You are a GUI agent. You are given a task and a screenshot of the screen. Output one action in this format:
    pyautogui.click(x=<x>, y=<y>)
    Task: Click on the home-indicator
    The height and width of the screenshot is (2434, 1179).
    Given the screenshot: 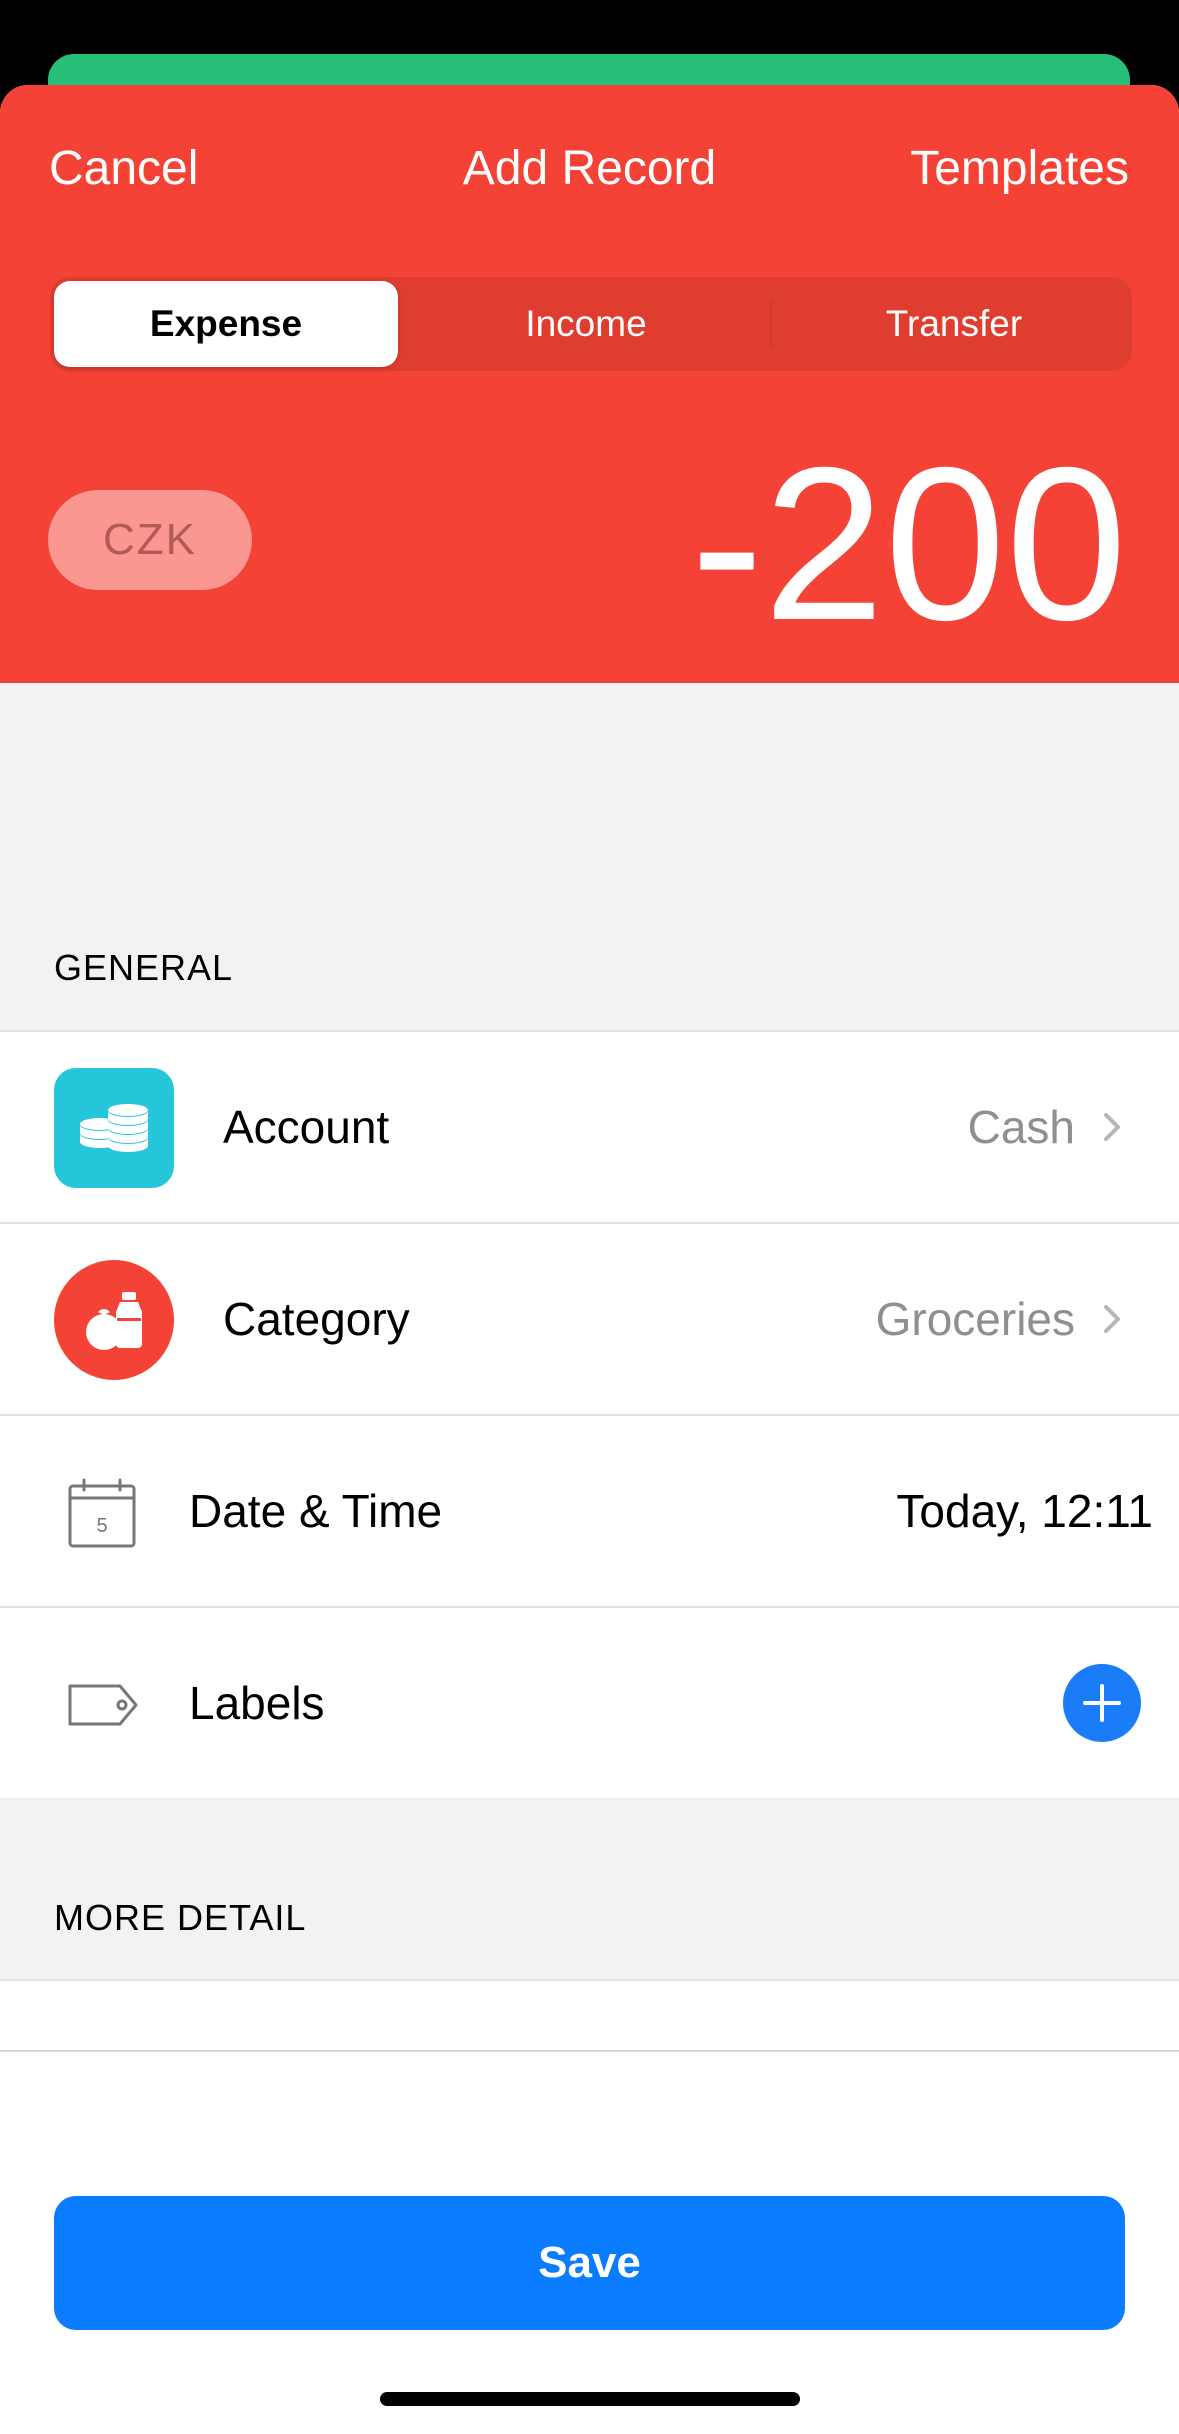 What is the action you would take?
    pyautogui.click(x=590, y=2399)
    